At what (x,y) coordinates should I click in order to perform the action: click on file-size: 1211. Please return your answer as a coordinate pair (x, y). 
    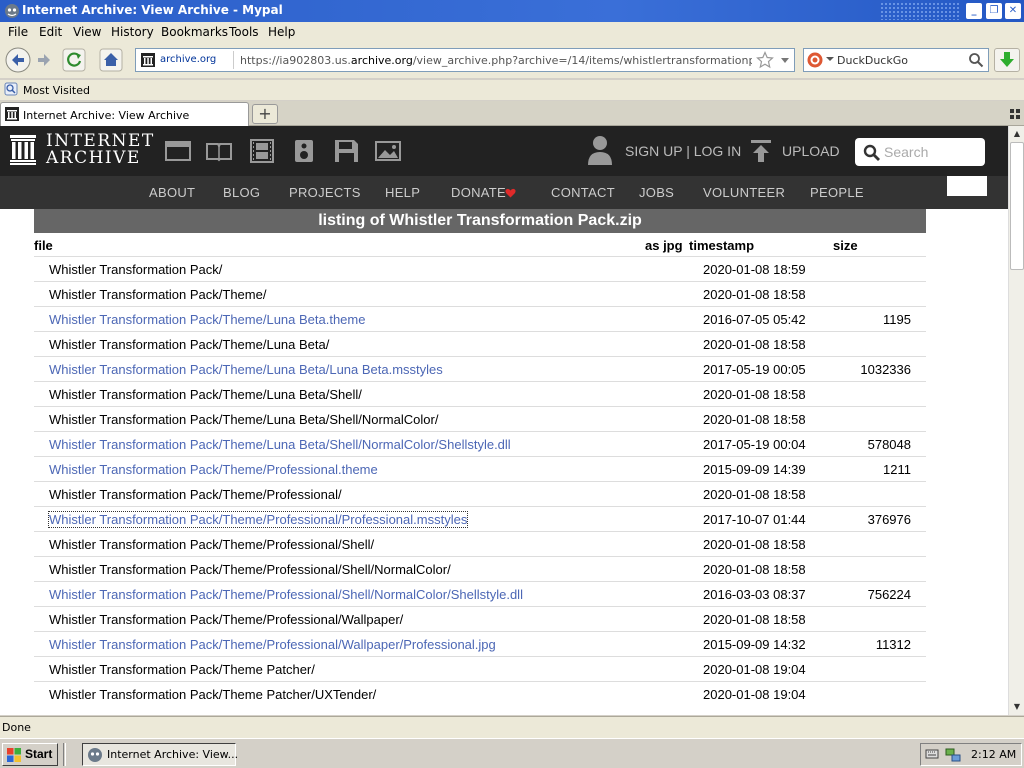
    Looking at the image, I should click on (897, 469).